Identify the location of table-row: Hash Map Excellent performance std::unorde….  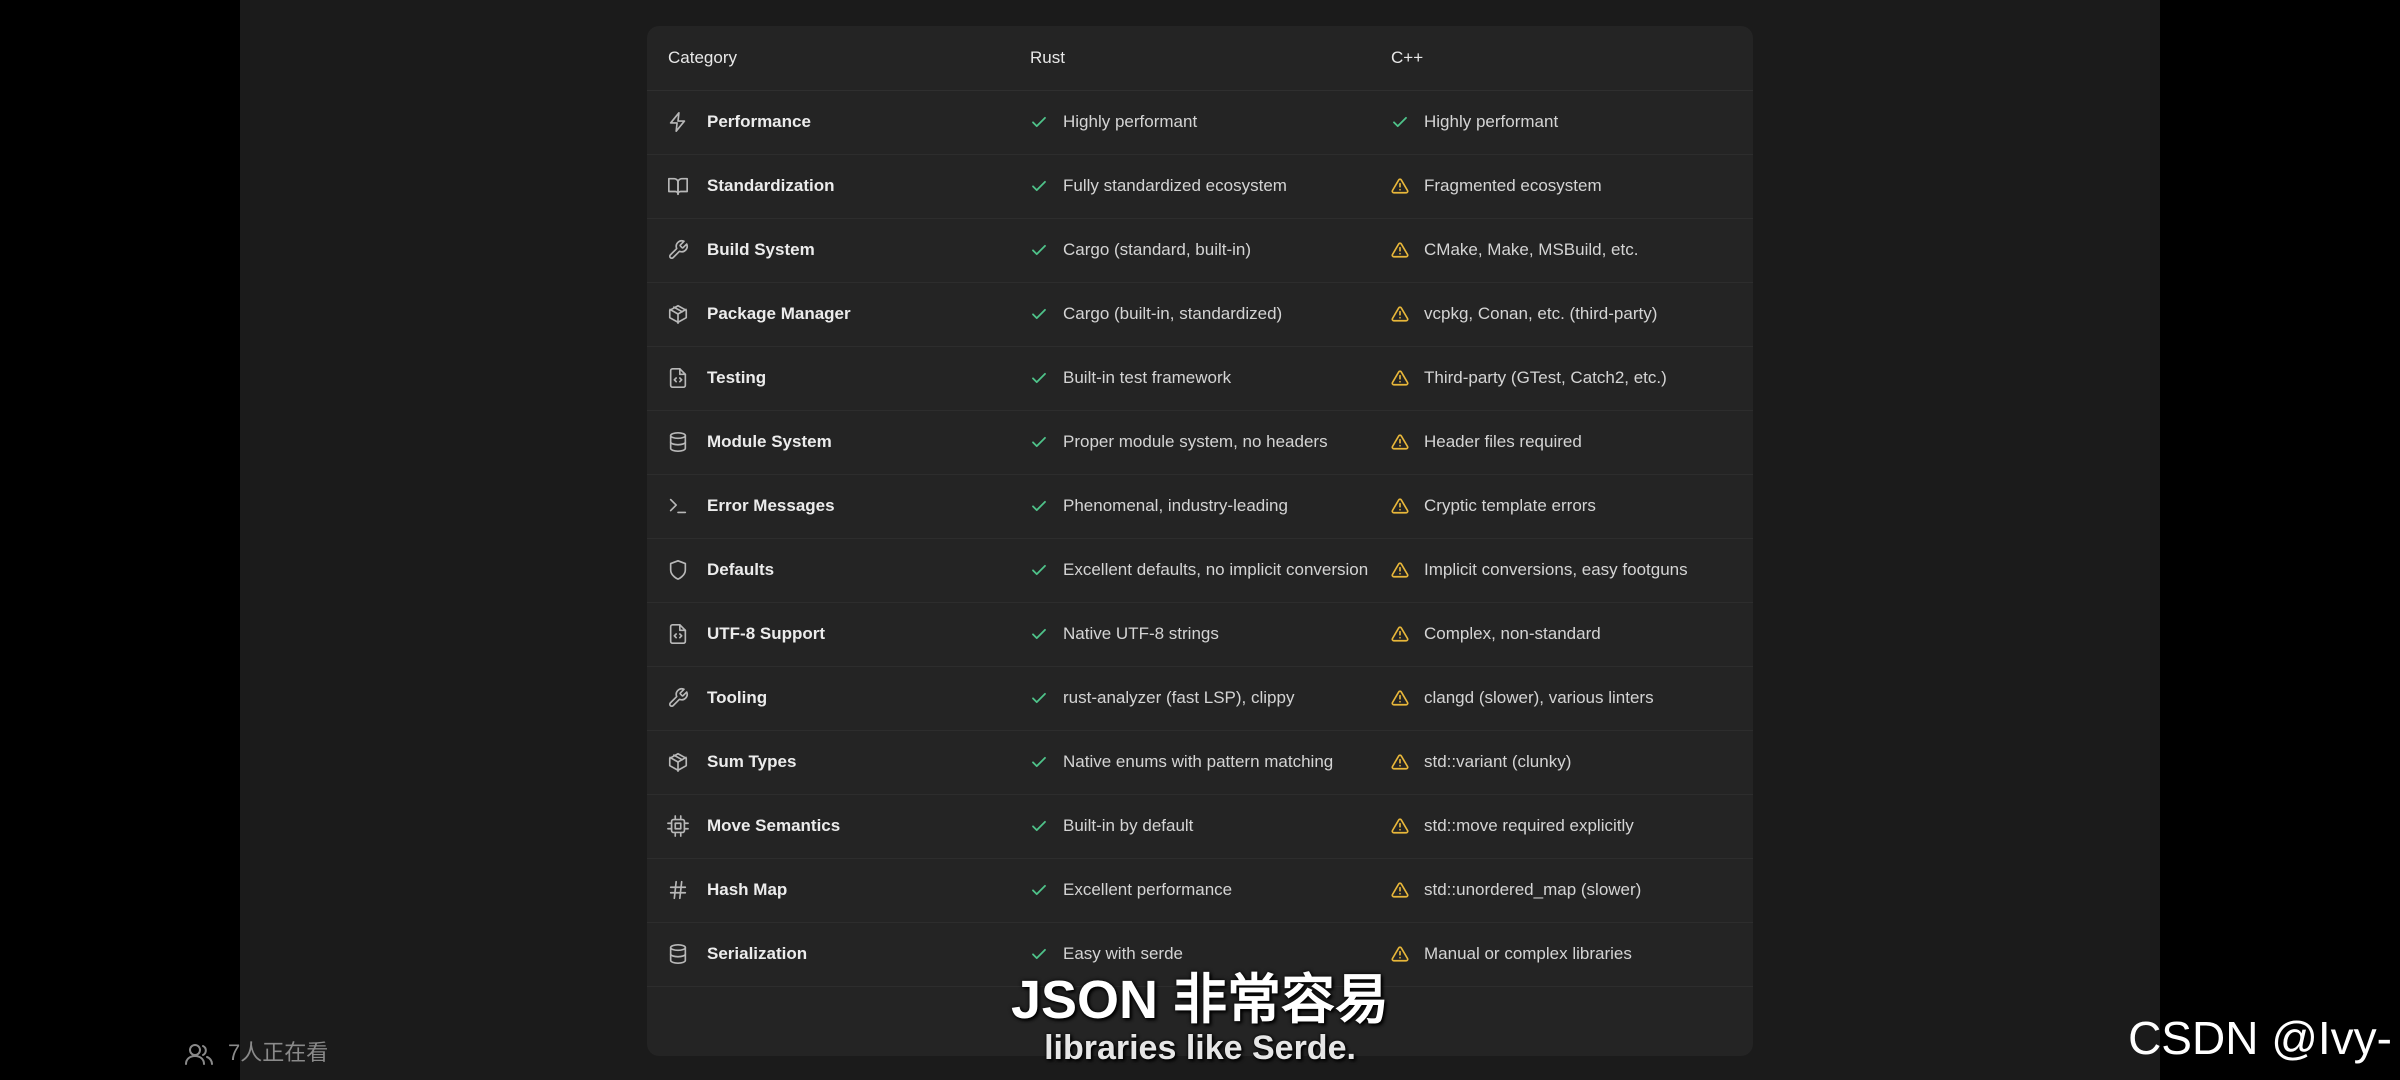
(1200, 890).